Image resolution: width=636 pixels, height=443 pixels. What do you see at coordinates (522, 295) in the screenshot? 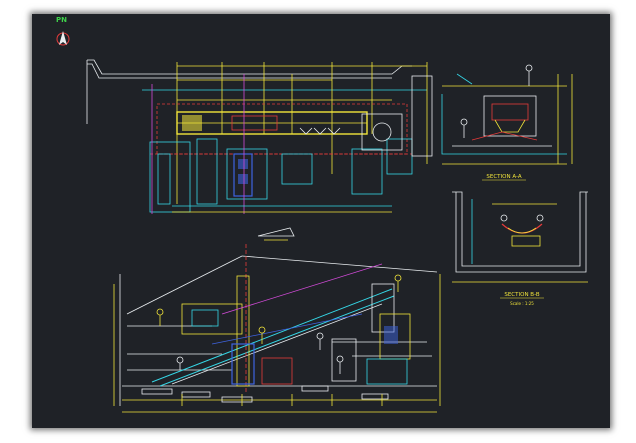
I see `section-b-b-title: SECTION B-B` at bounding box center [522, 295].